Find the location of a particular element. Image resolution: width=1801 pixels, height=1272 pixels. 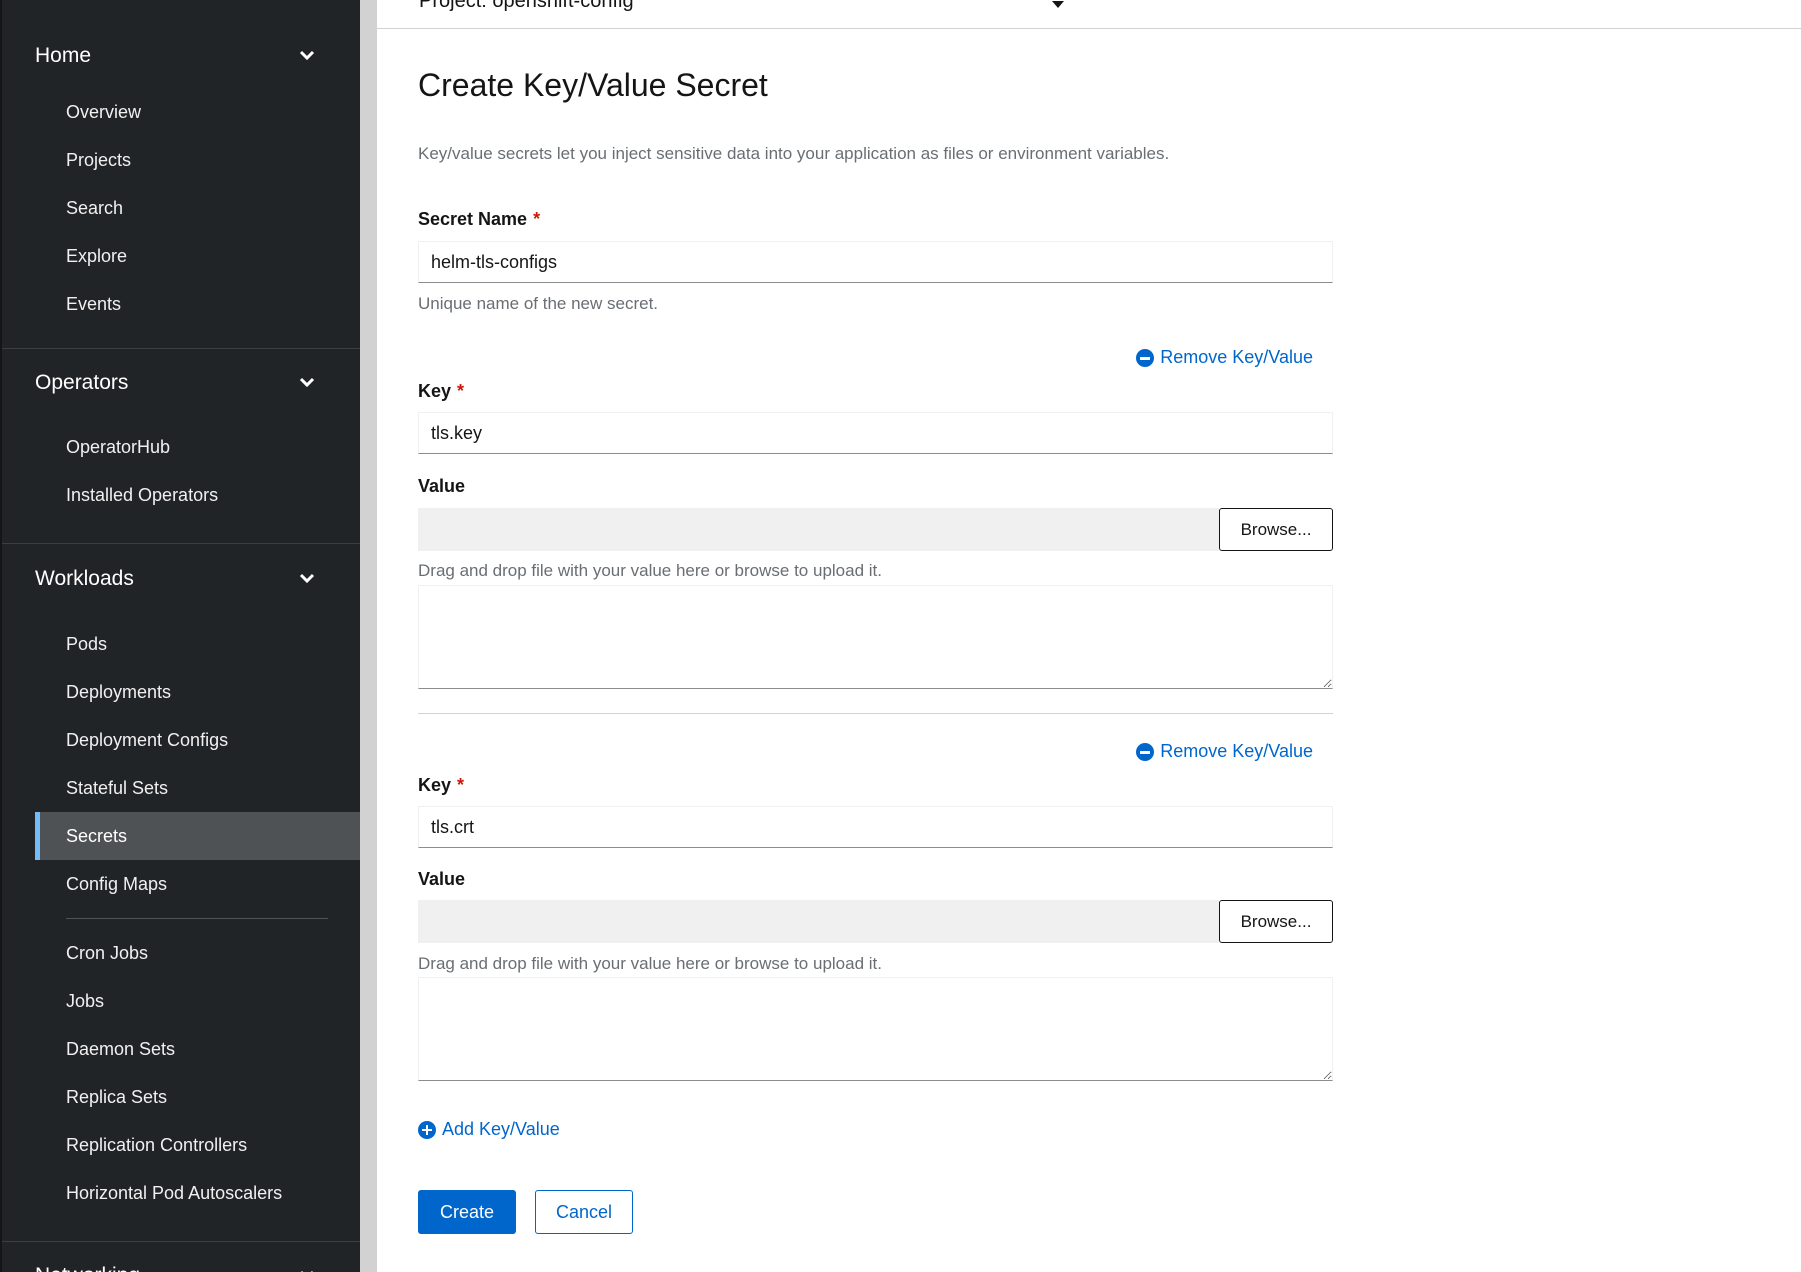

sidebar-item-label: Replication Controllers is located at coordinates (157, 1144).